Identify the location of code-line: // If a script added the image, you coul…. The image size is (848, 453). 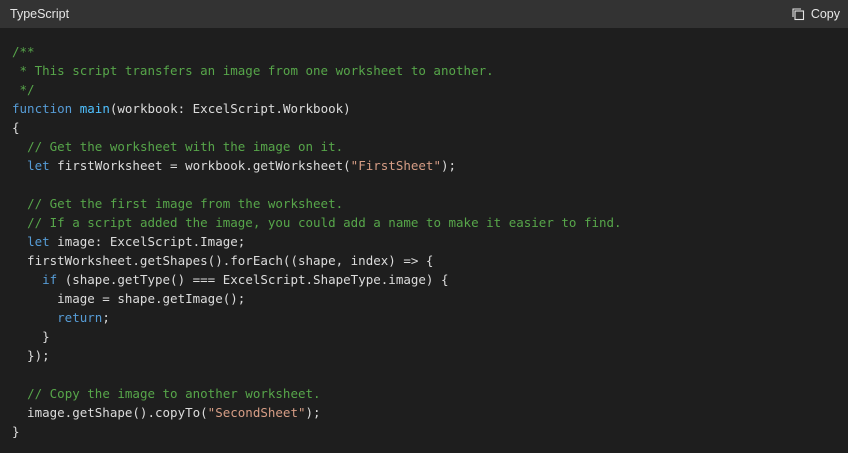
(430, 222).